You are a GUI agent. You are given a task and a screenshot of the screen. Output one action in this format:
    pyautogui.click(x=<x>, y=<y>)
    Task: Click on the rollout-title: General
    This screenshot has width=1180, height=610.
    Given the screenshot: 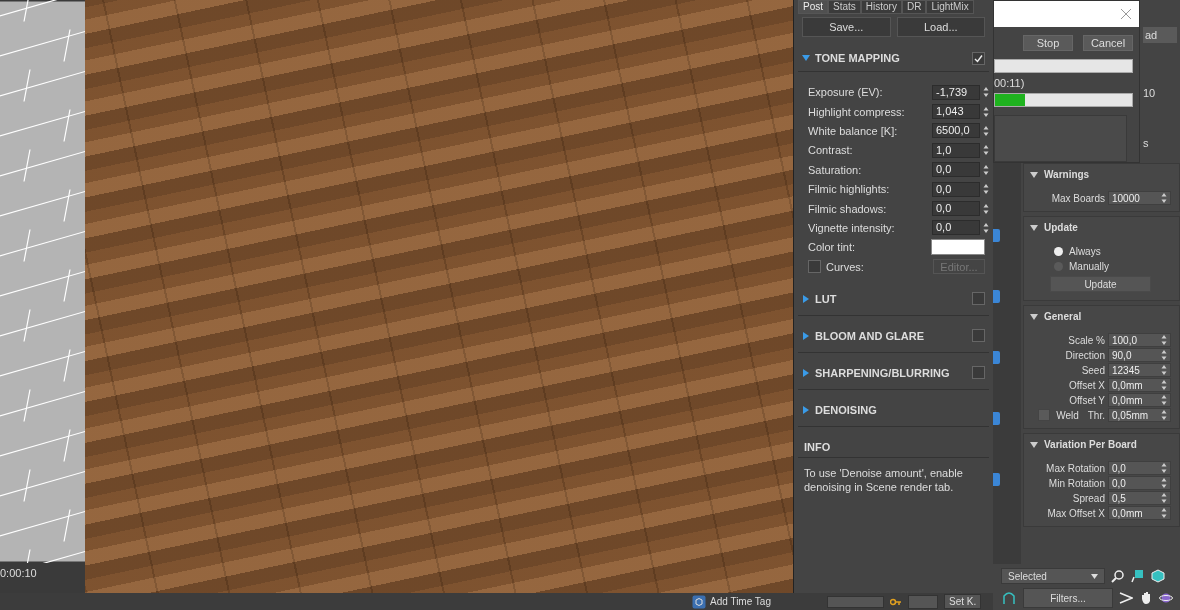 What is the action you would take?
    pyautogui.click(x=1063, y=316)
    